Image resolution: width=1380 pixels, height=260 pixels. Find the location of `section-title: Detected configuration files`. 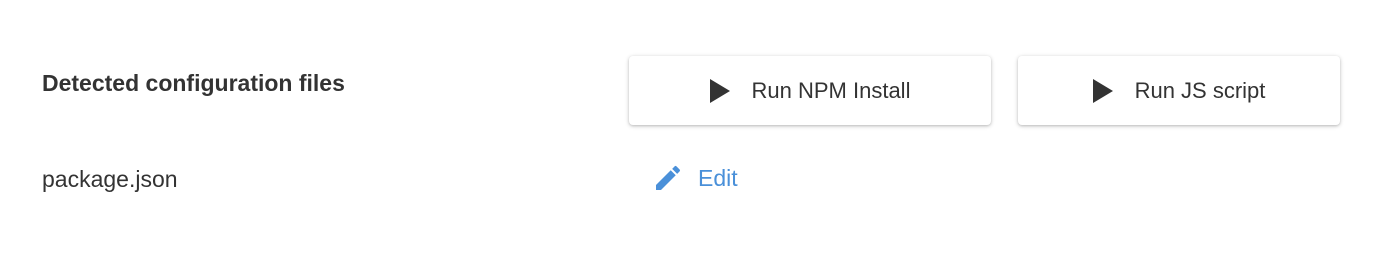

section-title: Detected configuration files is located at coordinates (193, 83).